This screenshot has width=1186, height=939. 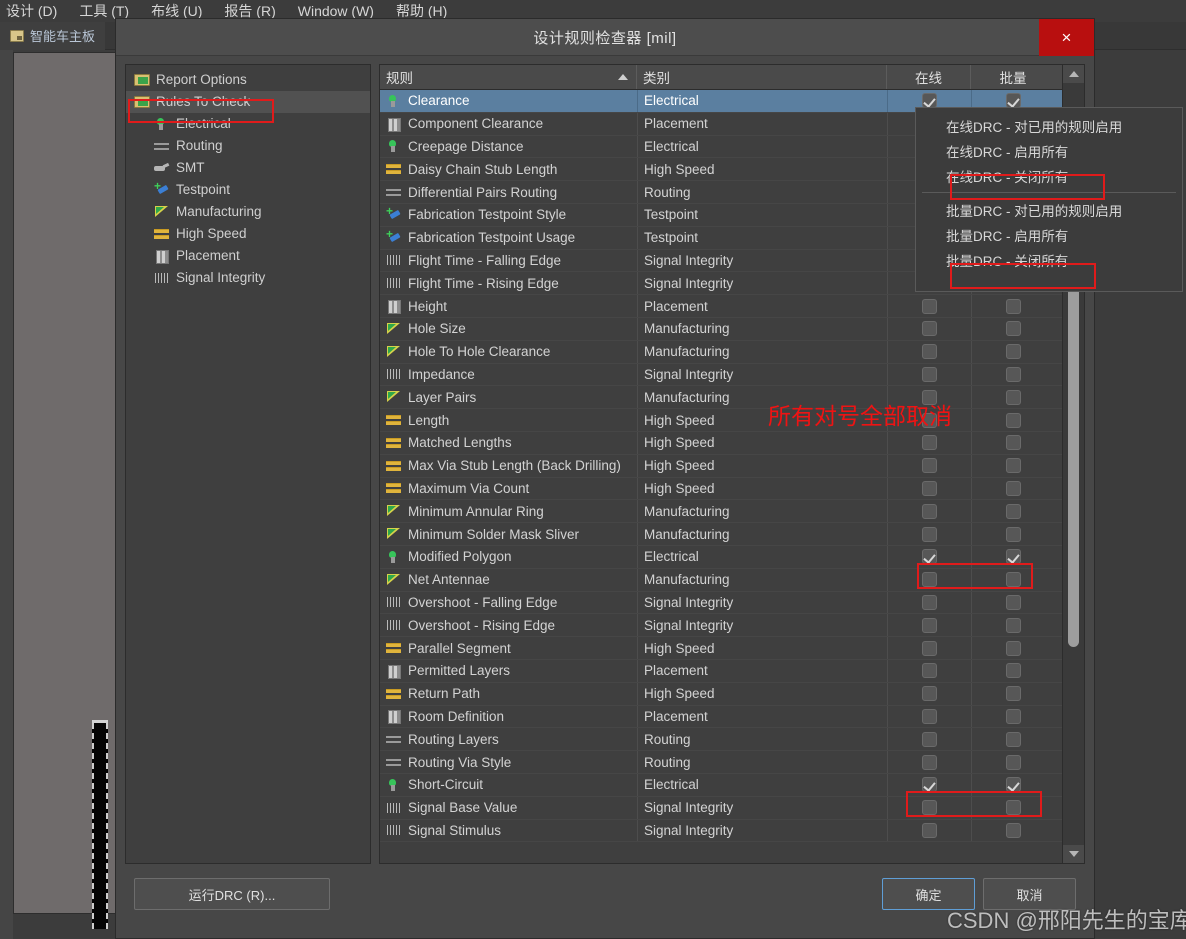 What do you see at coordinates (1073, 854) in the screenshot?
I see `scroll-down-icon` at bounding box center [1073, 854].